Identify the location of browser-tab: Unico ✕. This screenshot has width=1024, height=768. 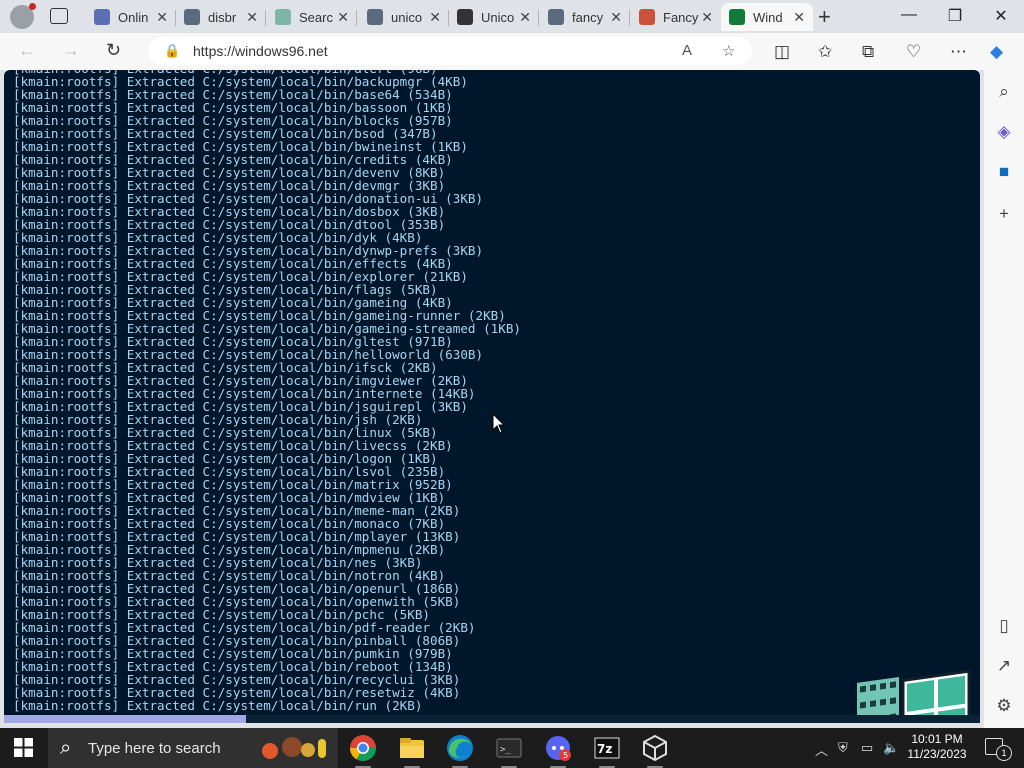
(494, 17).